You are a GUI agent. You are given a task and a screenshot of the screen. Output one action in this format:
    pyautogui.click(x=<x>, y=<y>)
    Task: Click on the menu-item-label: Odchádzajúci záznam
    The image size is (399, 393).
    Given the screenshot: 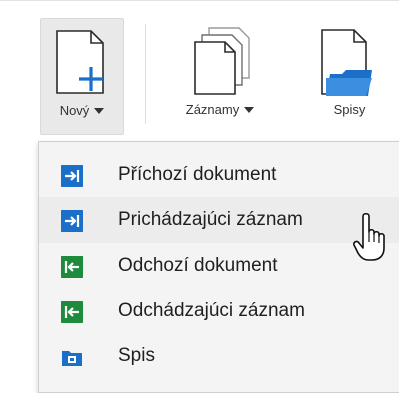 What is the action you would take?
    pyautogui.click(x=211, y=310)
    